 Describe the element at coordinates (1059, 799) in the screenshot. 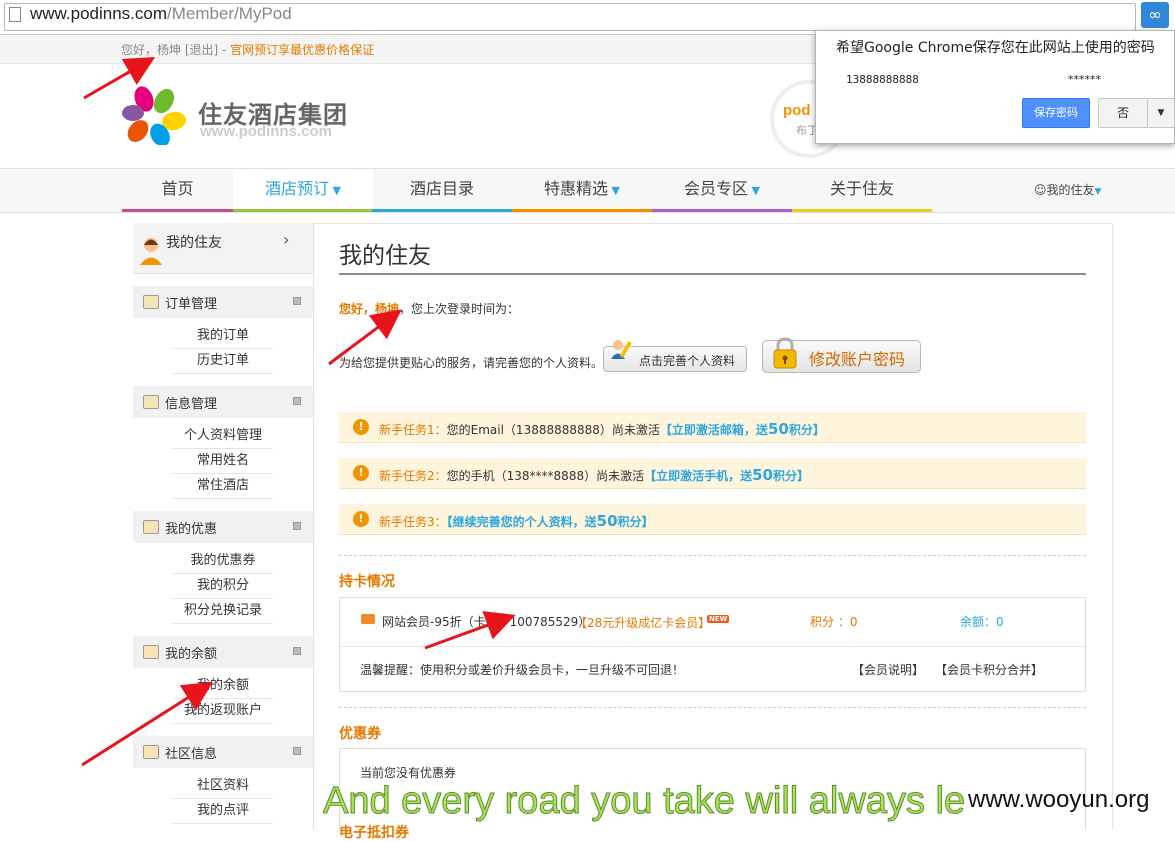

I see `watermark: www.wooyun.org` at that location.